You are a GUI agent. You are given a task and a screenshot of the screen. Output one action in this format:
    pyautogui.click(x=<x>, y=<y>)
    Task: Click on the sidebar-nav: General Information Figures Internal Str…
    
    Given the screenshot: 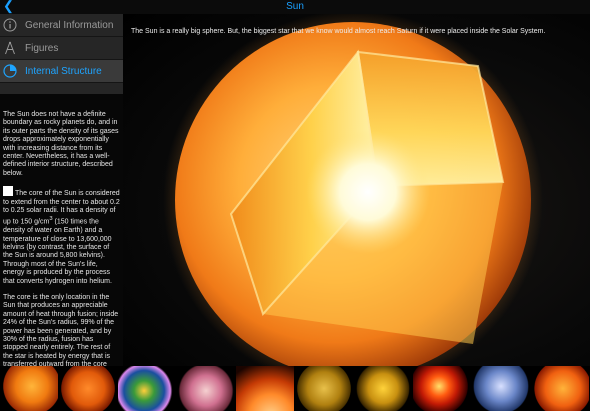 What is the action you would take?
    pyautogui.click(x=61, y=54)
    